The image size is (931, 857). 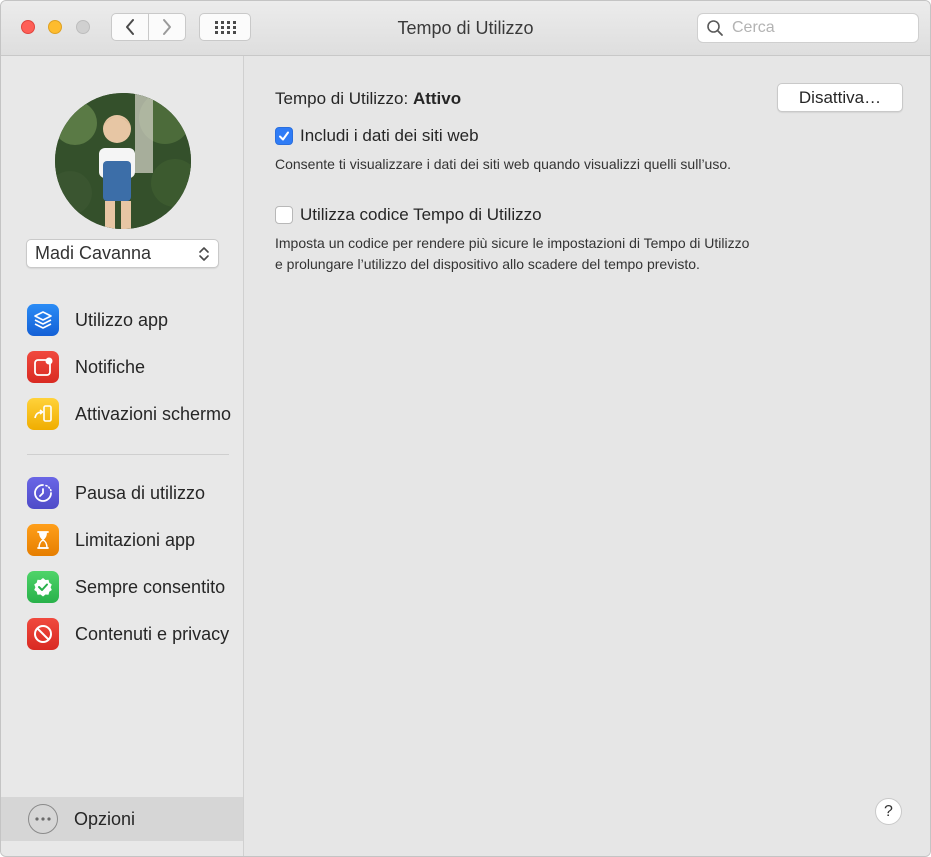 What do you see at coordinates (204, 253) in the screenshot?
I see `up-down-chevron-icon` at bounding box center [204, 253].